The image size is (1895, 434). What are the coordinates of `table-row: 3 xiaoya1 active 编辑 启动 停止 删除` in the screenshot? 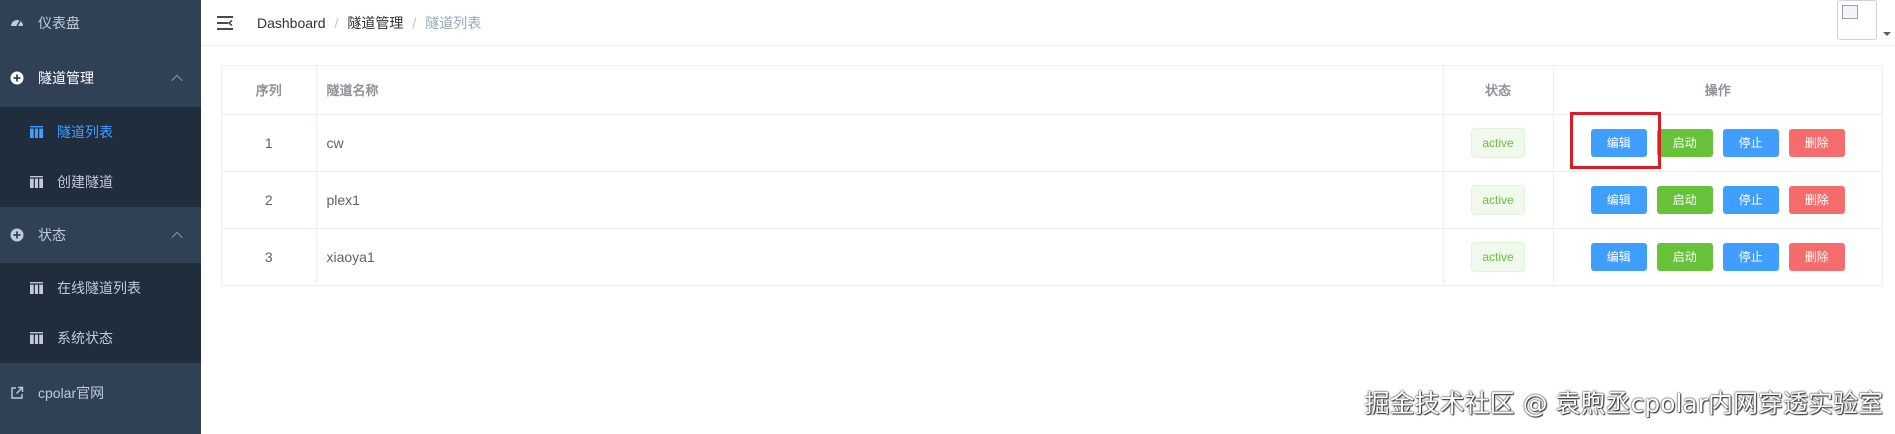 It's located at (1052, 256).